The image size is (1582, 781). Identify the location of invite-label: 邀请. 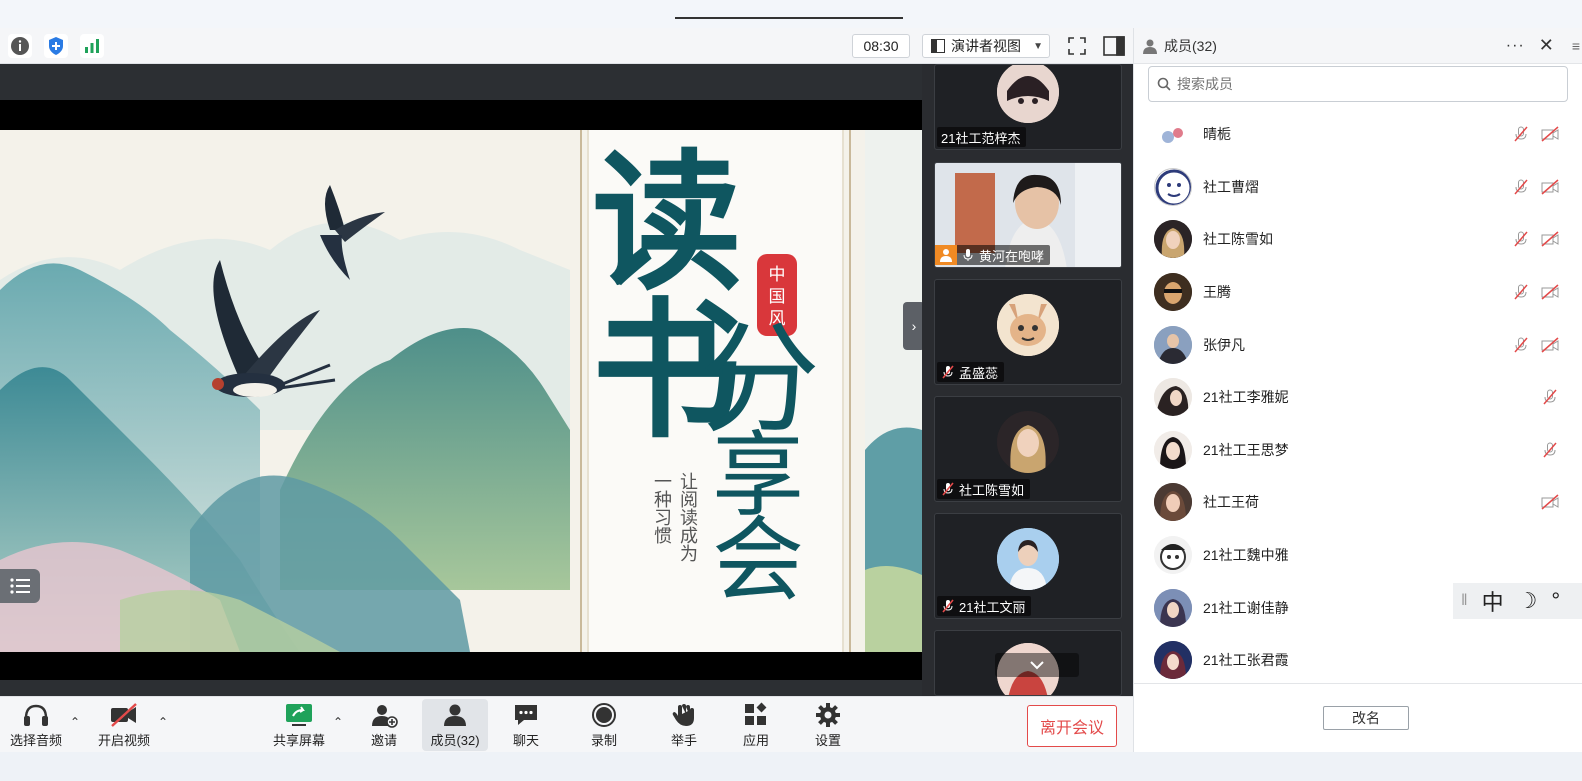
(383, 740).